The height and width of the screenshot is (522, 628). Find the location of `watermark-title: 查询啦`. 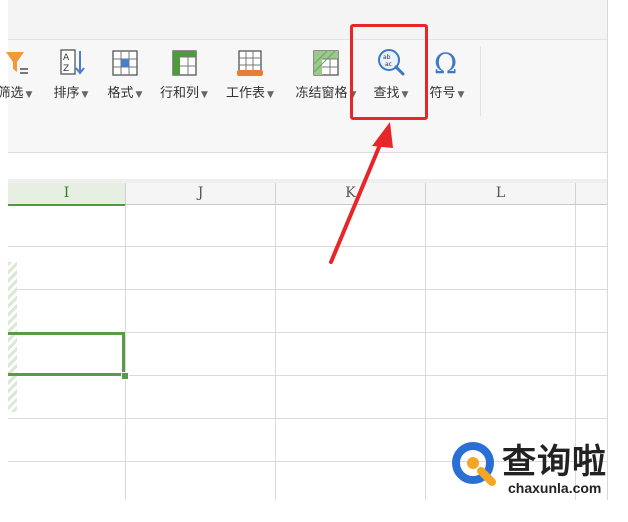

watermark-title: 查询啦 is located at coordinates (554, 462).